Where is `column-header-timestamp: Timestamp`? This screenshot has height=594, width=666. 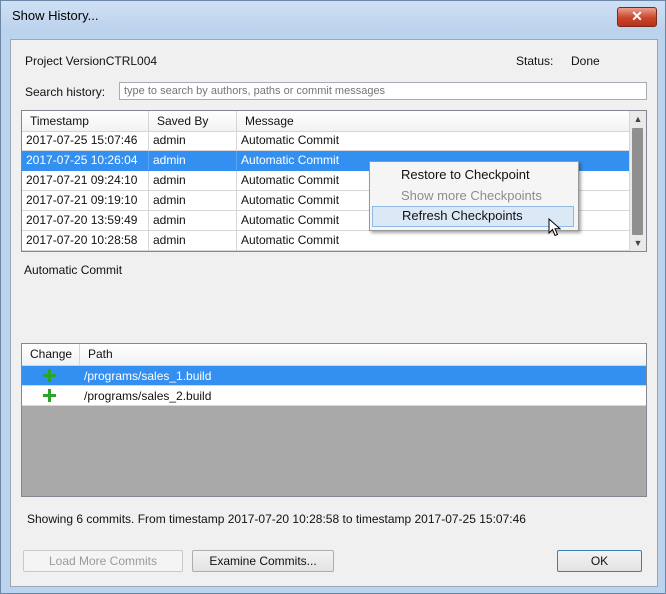
column-header-timestamp: Timestamp is located at coordinates (85, 121).